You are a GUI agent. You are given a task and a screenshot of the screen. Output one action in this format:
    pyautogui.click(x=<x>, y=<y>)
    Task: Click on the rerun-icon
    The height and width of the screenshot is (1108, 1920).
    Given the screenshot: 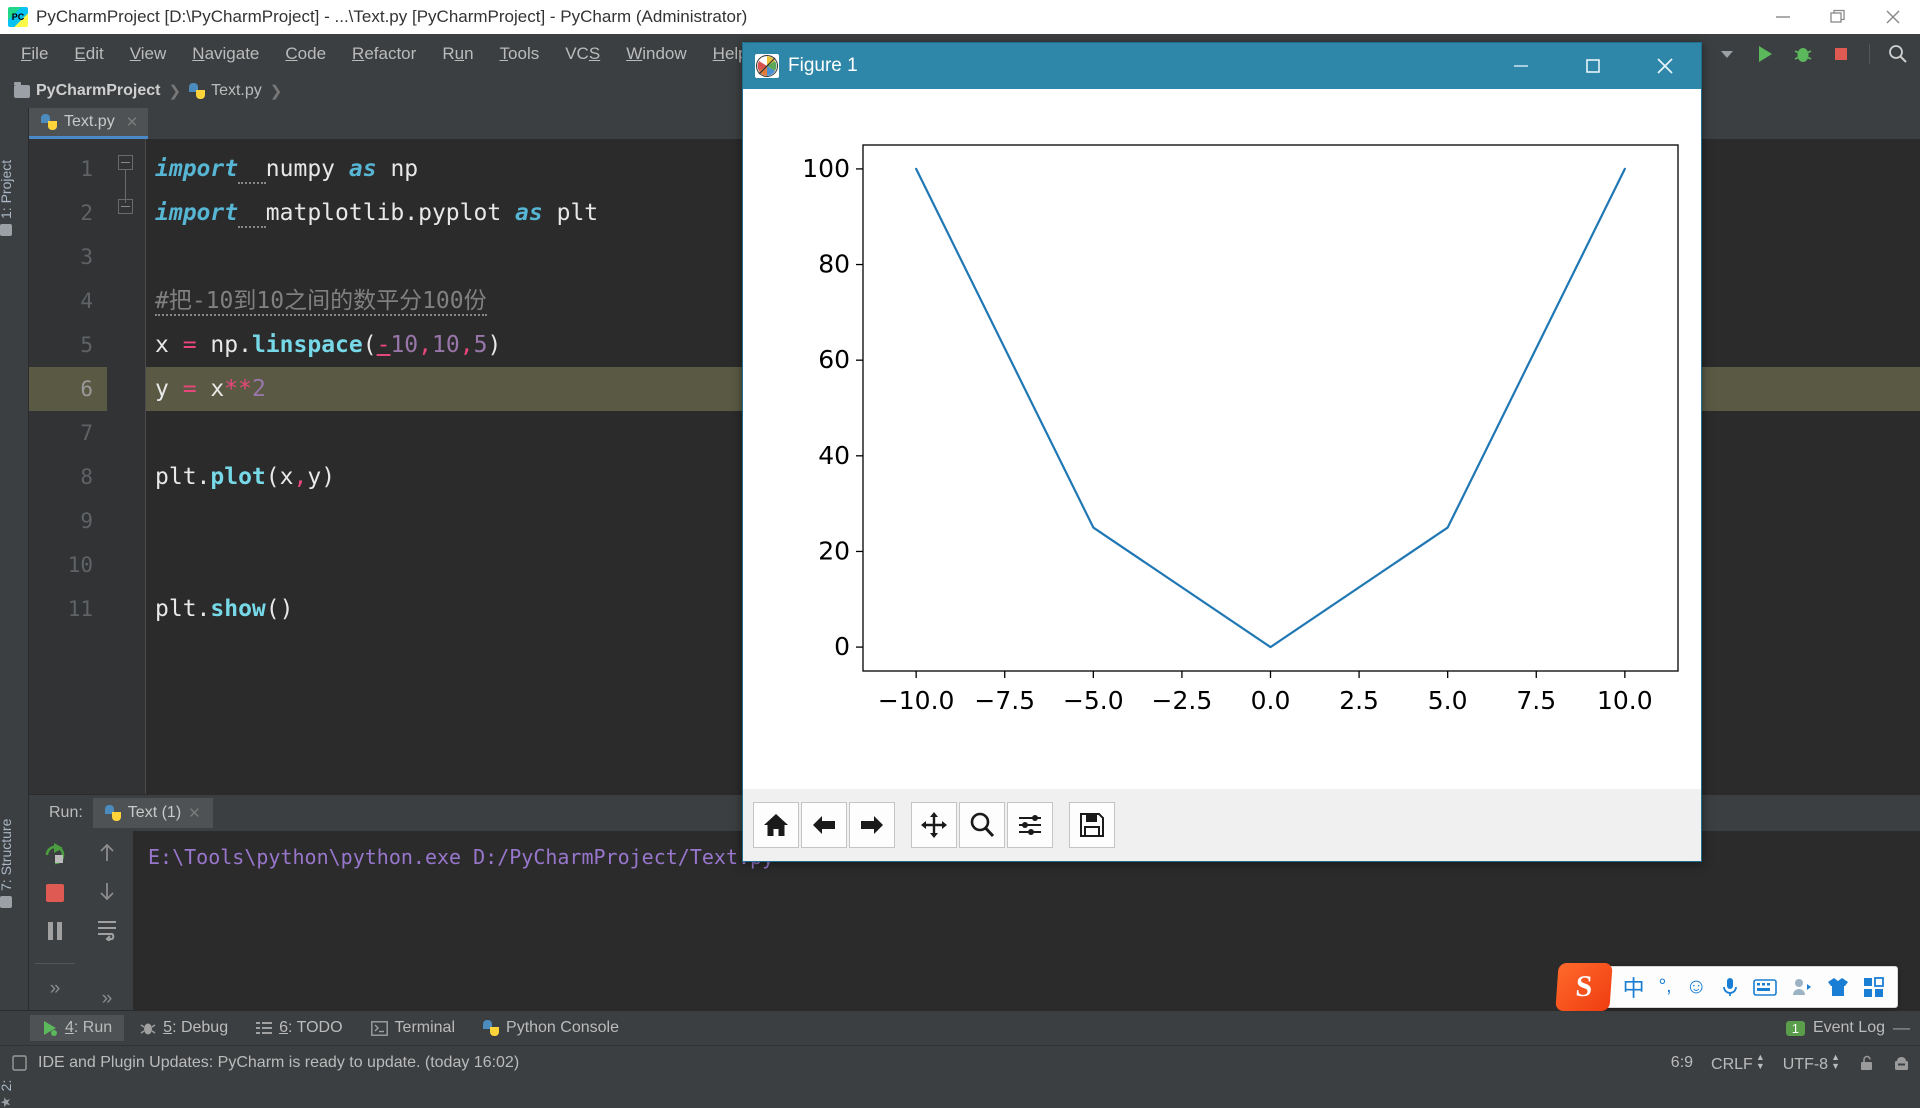 What is the action you would take?
    pyautogui.click(x=55, y=854)
    